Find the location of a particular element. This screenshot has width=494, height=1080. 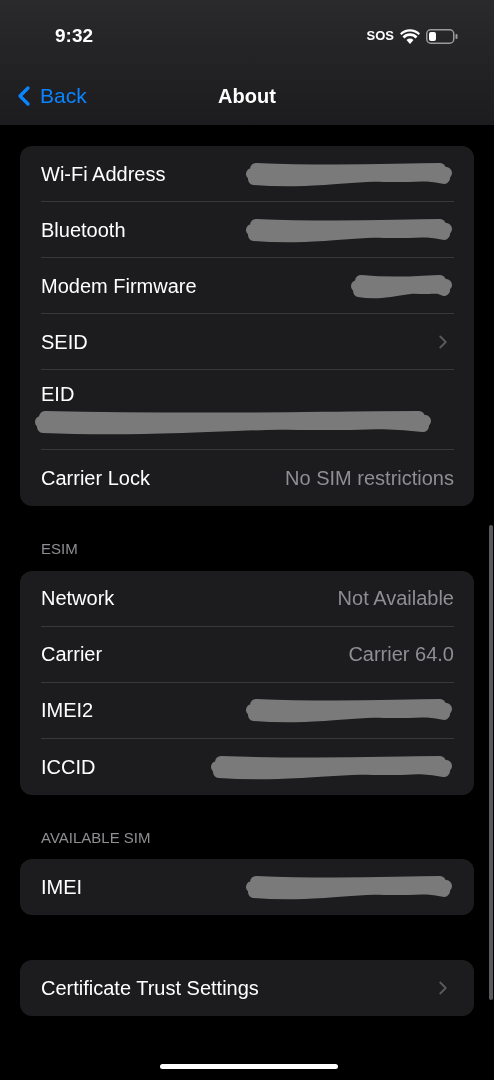

row-label: Carrier Lock is located at coordinates (95, 478).